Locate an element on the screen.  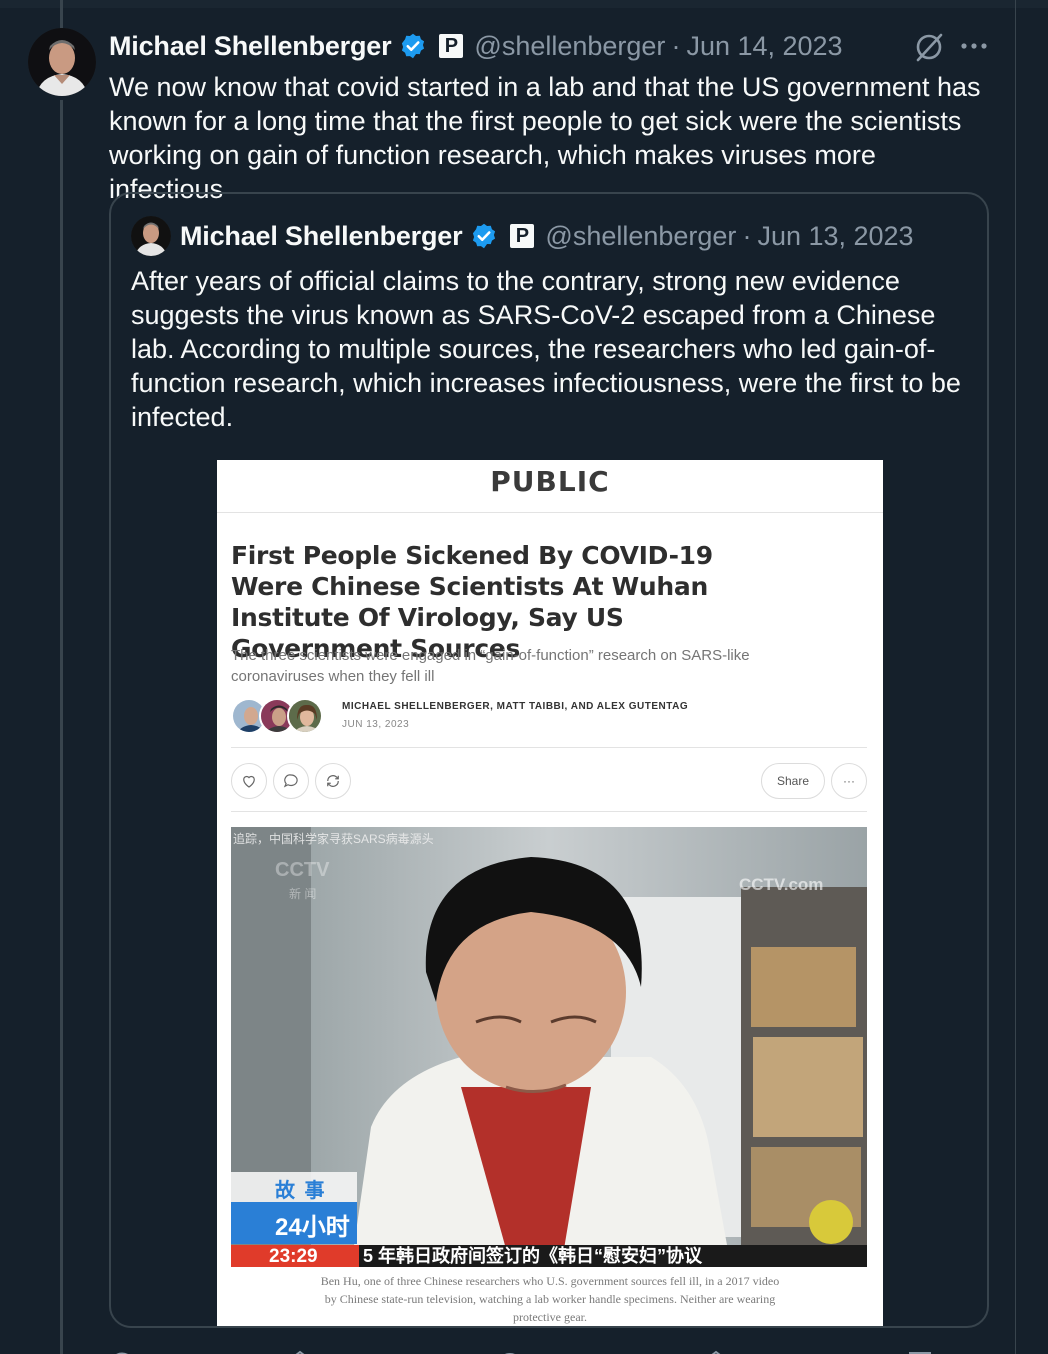
channel-sub: 新 闻 is located at coordinates (303, 894).